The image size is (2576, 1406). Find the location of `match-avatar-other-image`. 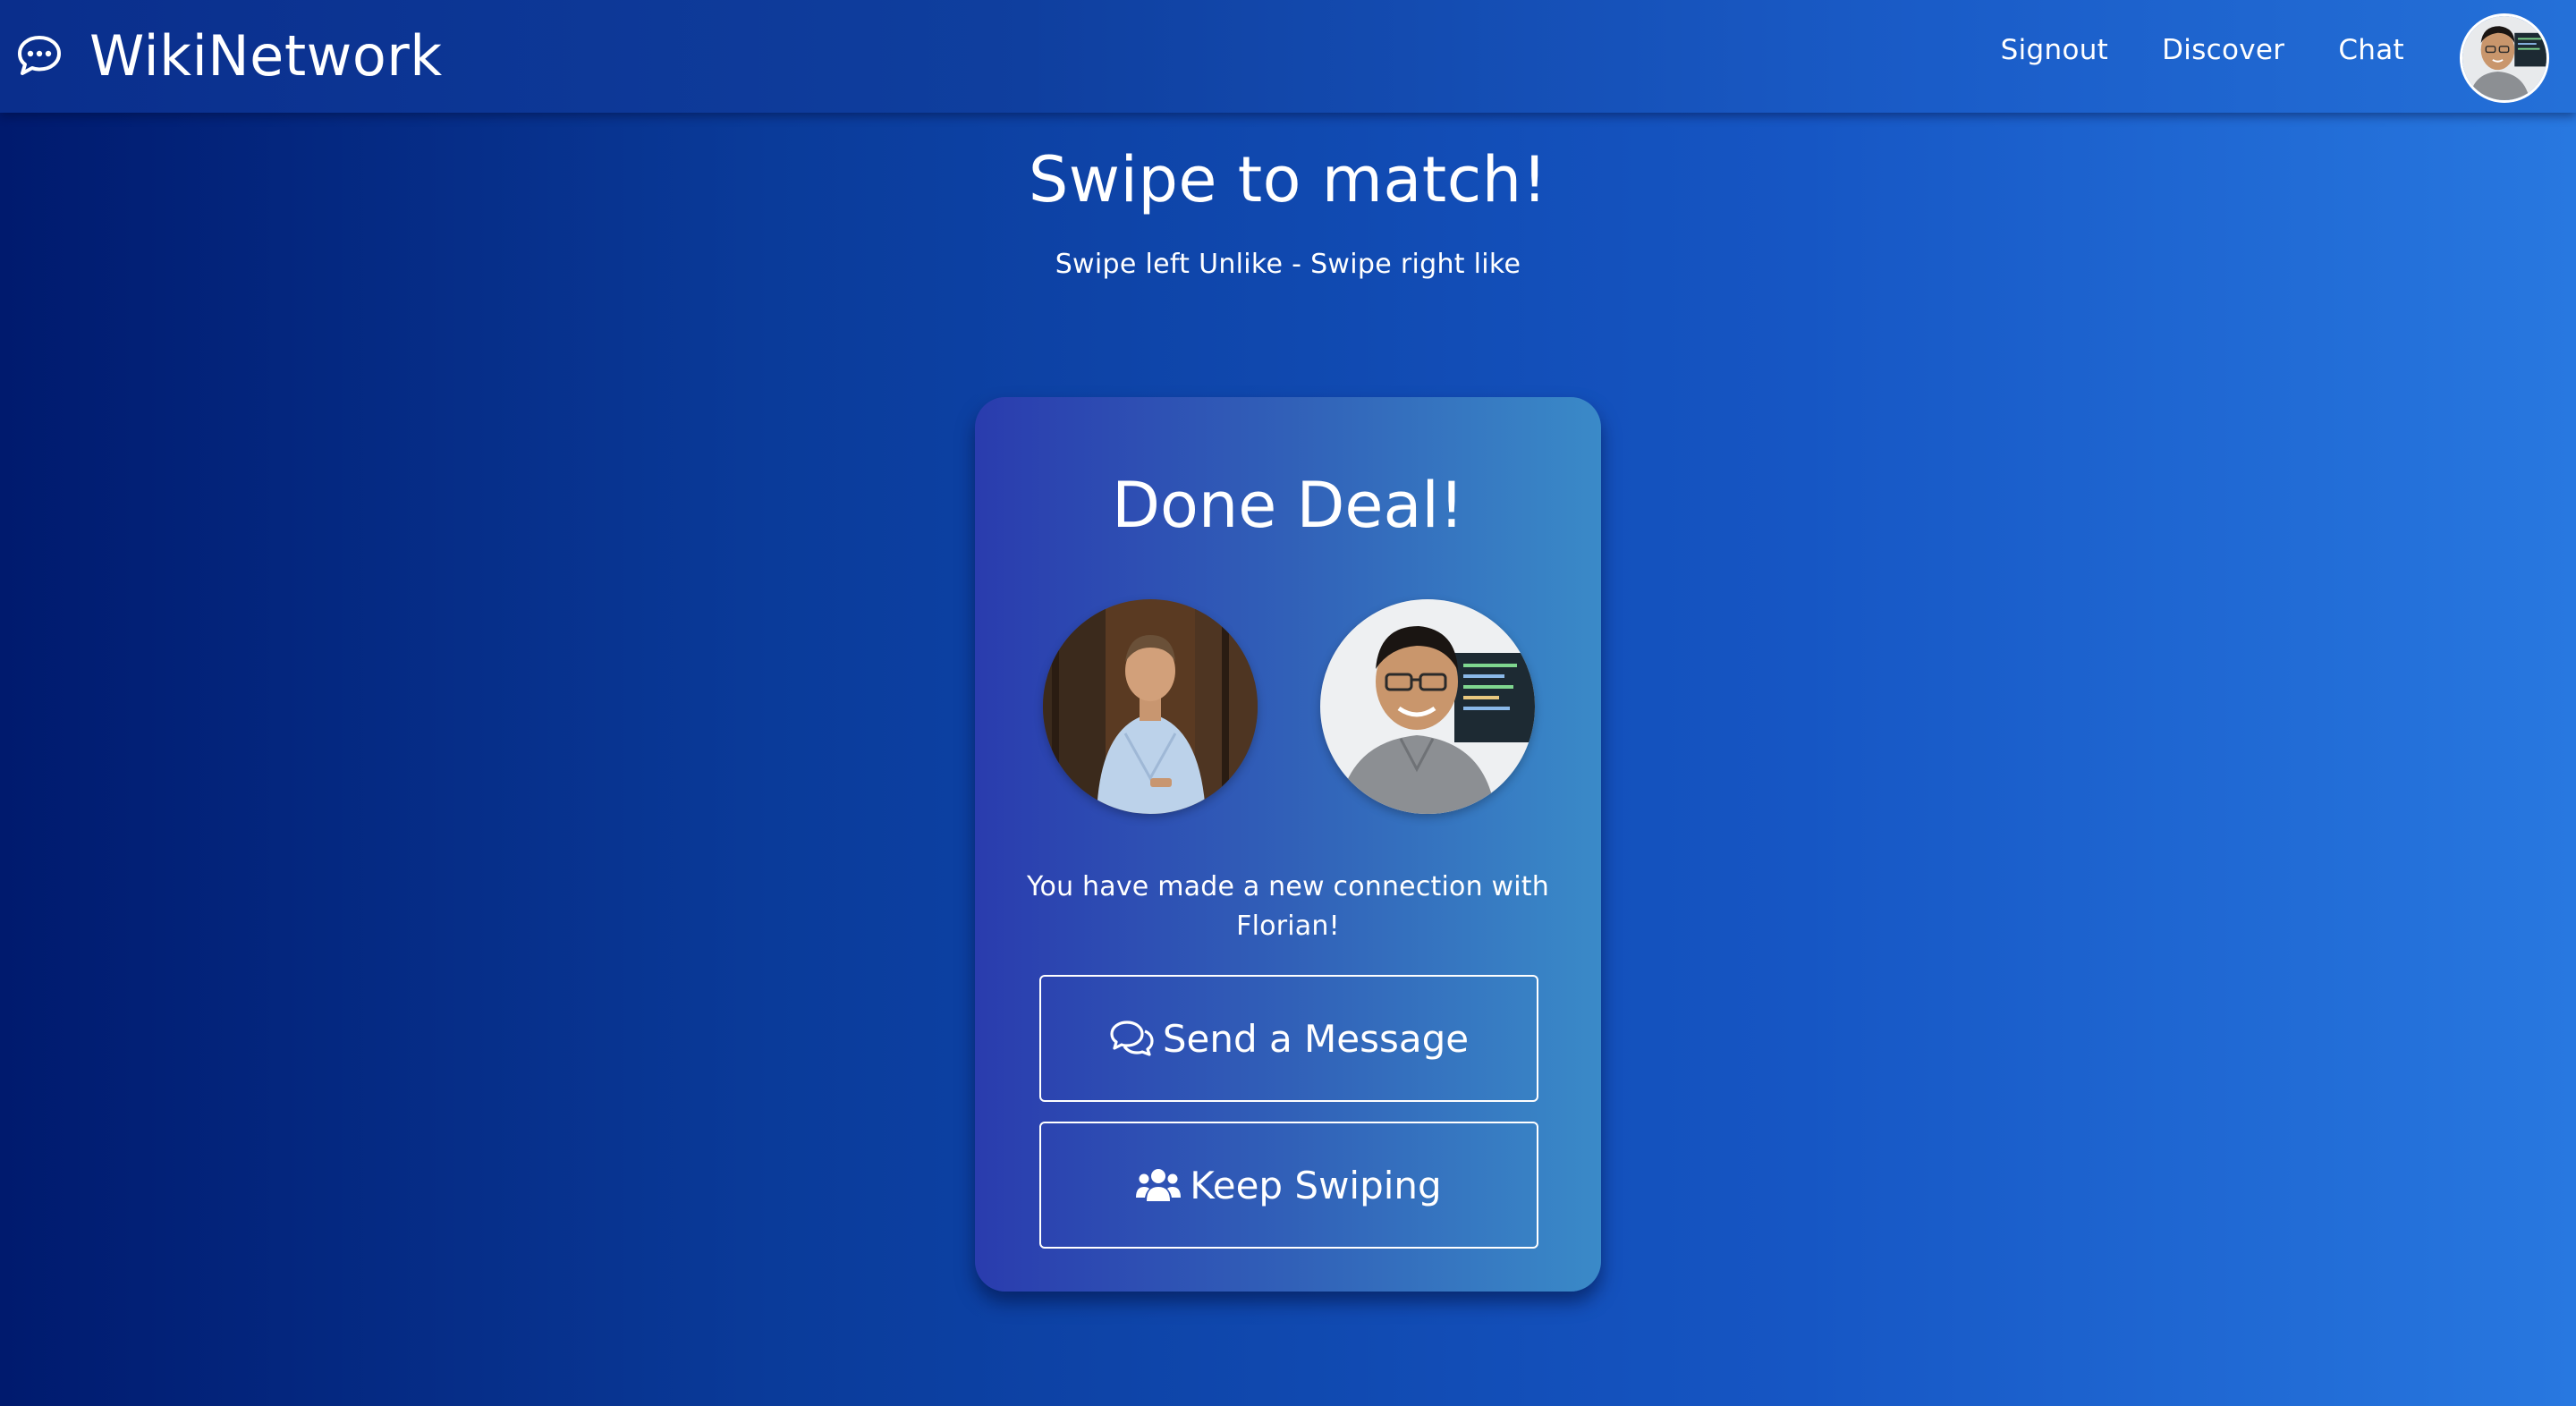

match-avatar-other-image is located at coordinates (1150, 707).